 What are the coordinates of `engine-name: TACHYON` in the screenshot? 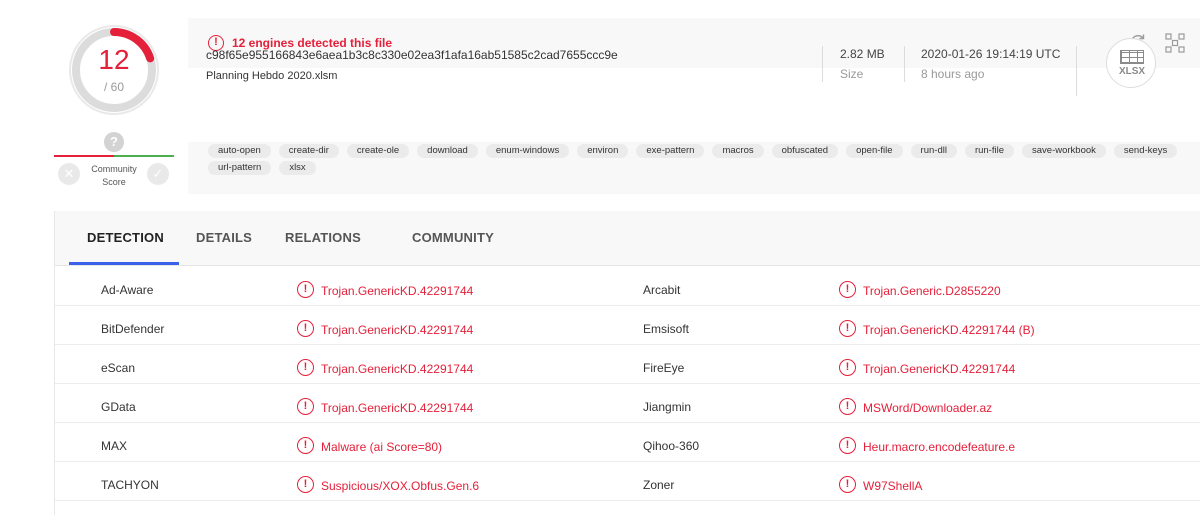 It's located at (130, 485).